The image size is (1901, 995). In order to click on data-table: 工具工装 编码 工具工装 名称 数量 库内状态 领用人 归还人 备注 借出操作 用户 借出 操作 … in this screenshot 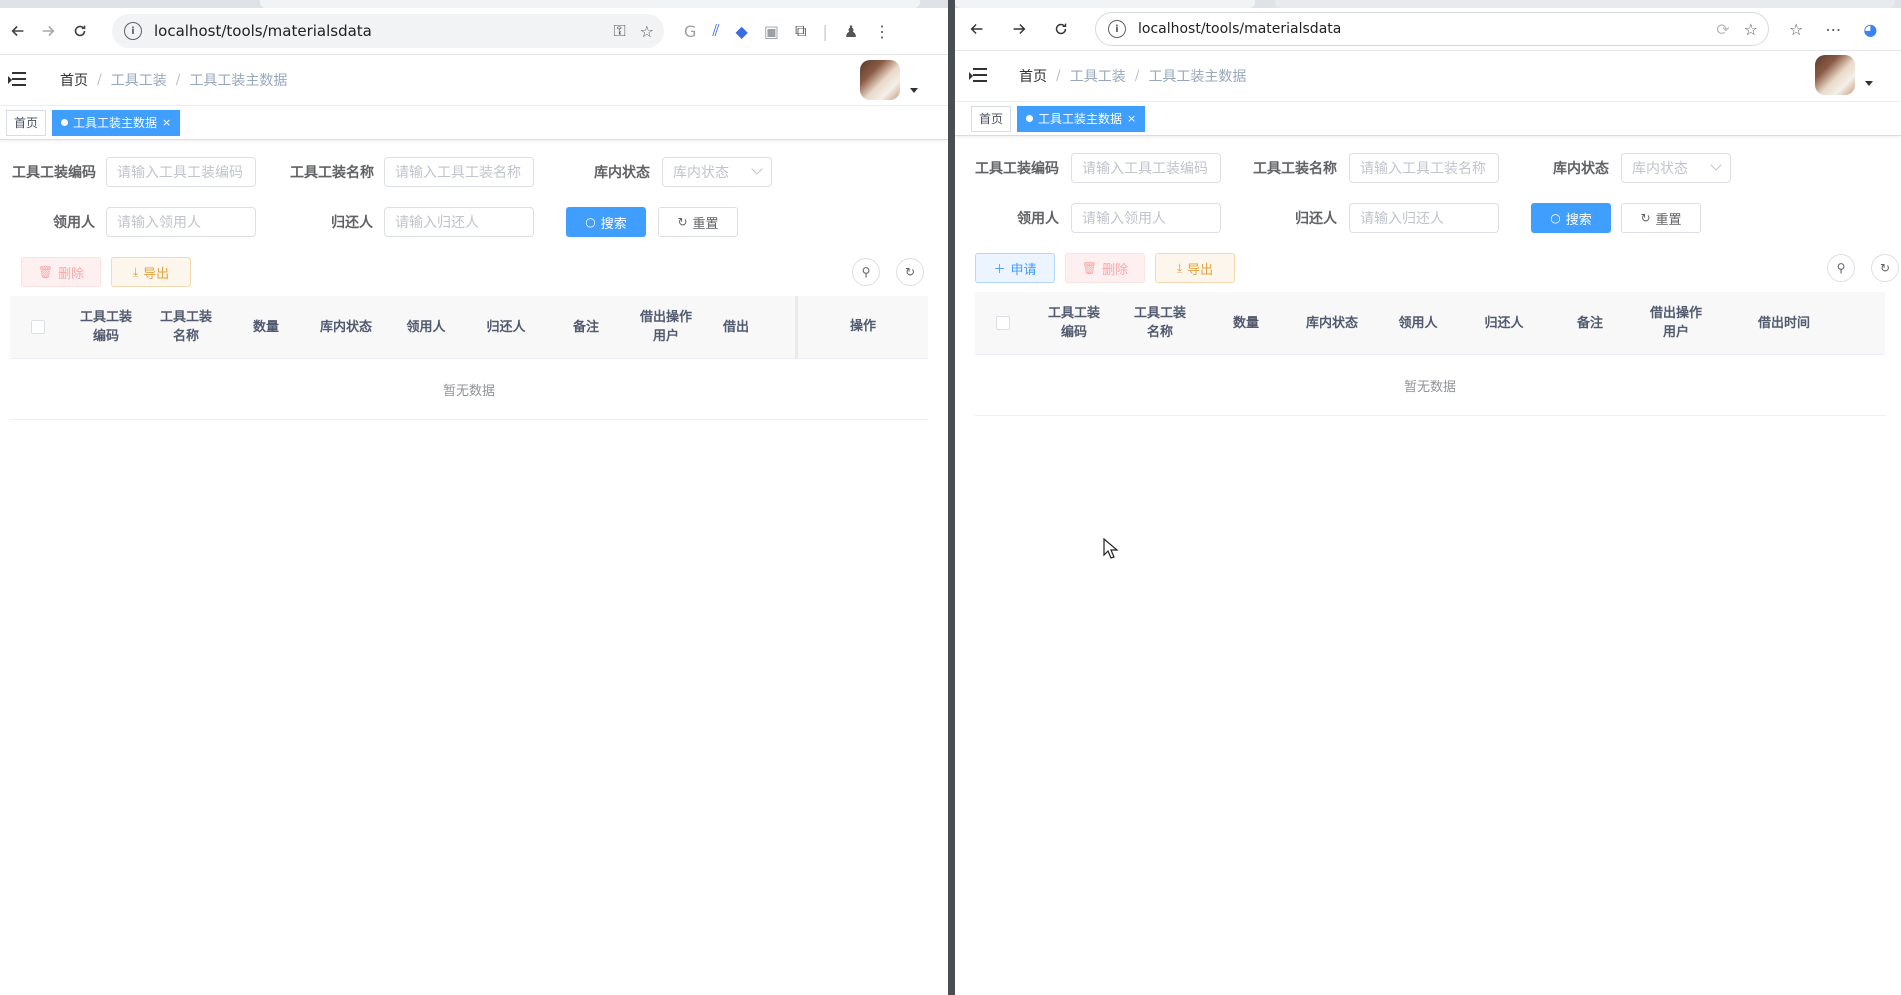, I will do `click(469, 358)`.